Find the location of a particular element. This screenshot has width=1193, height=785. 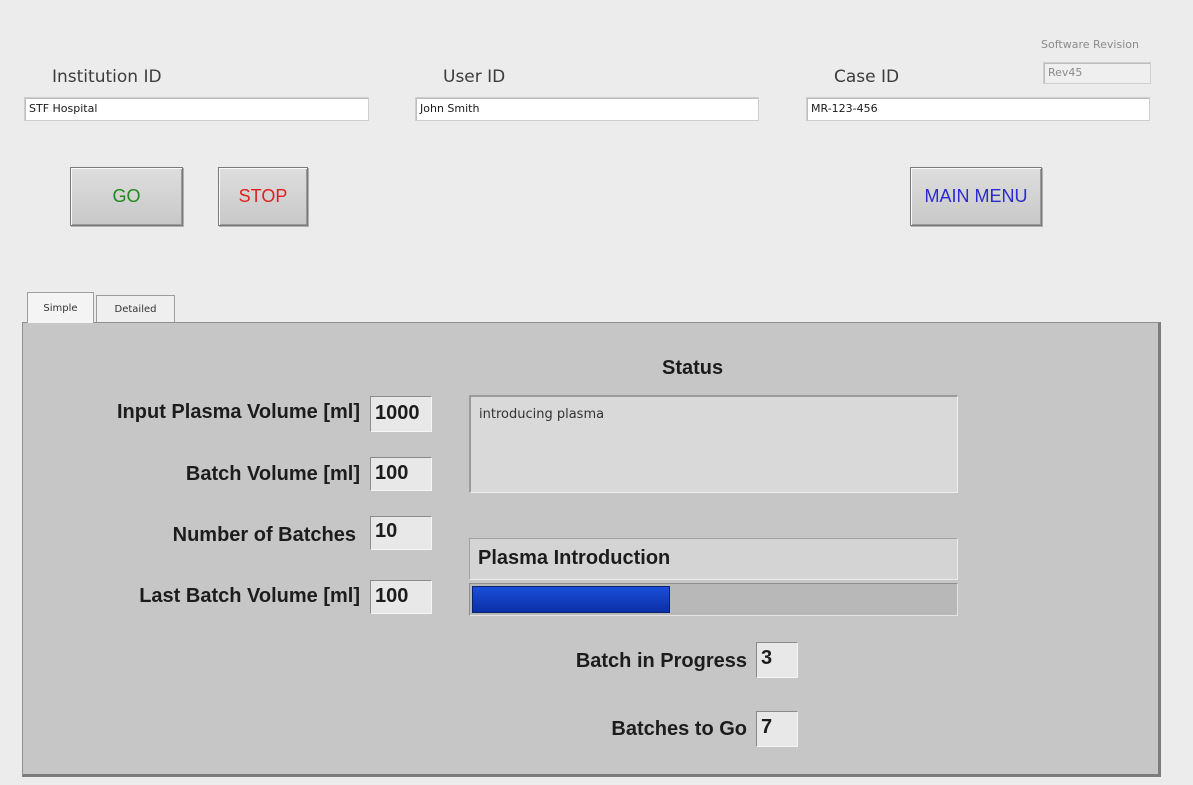

input-plasma-volume-label: Input Plasma Volume [ml] is located at coordinates (238, 412).